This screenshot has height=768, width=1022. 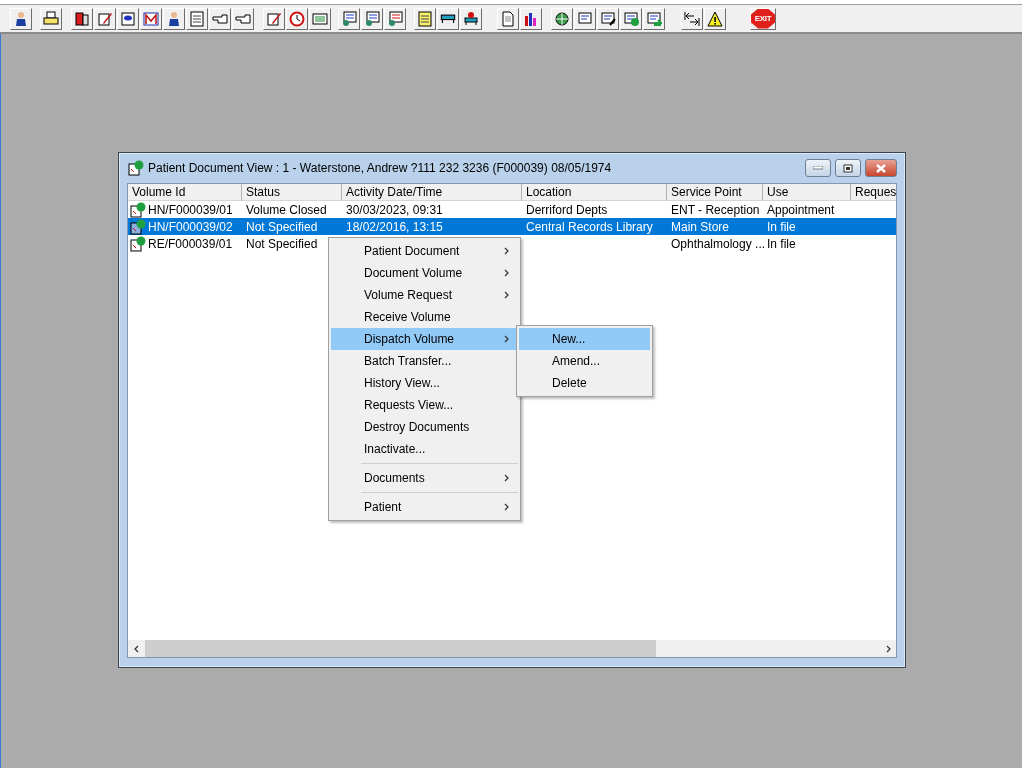 I want to click on document-eye-icon, so click(x=128, y=18).